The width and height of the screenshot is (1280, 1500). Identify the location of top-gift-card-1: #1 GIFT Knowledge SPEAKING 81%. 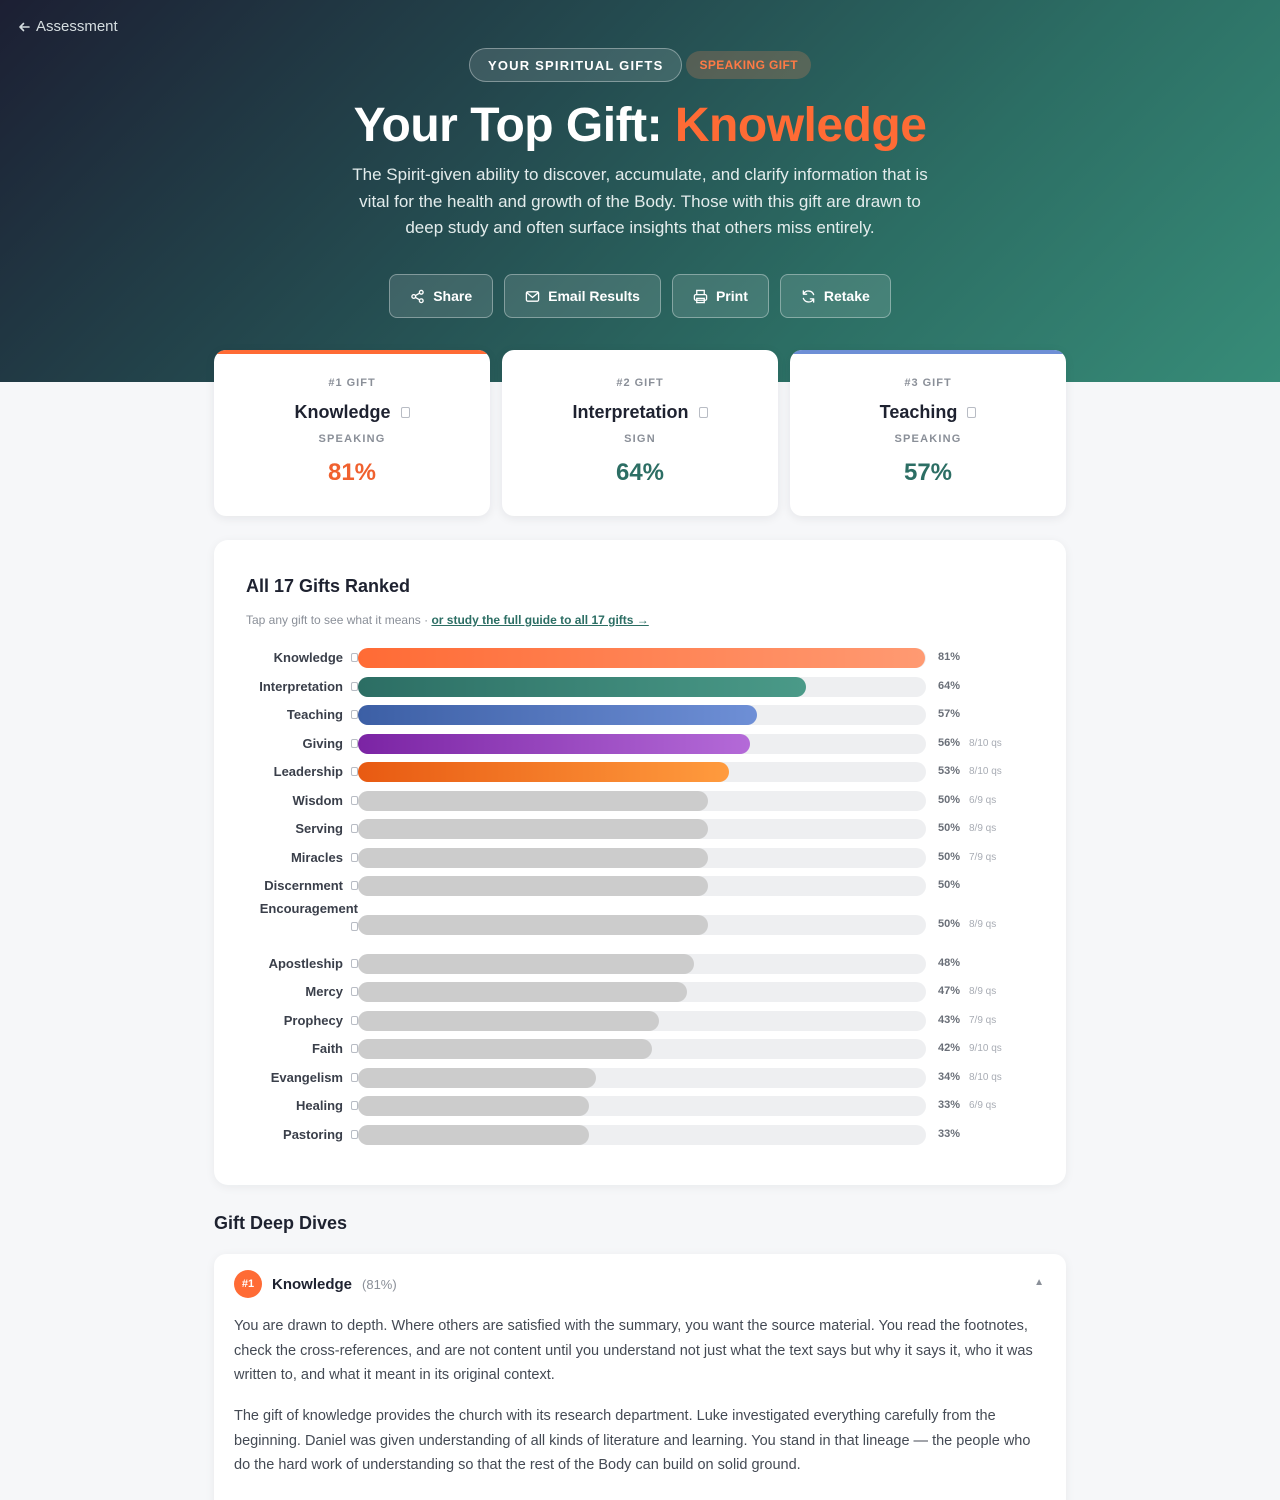
(352, 433).